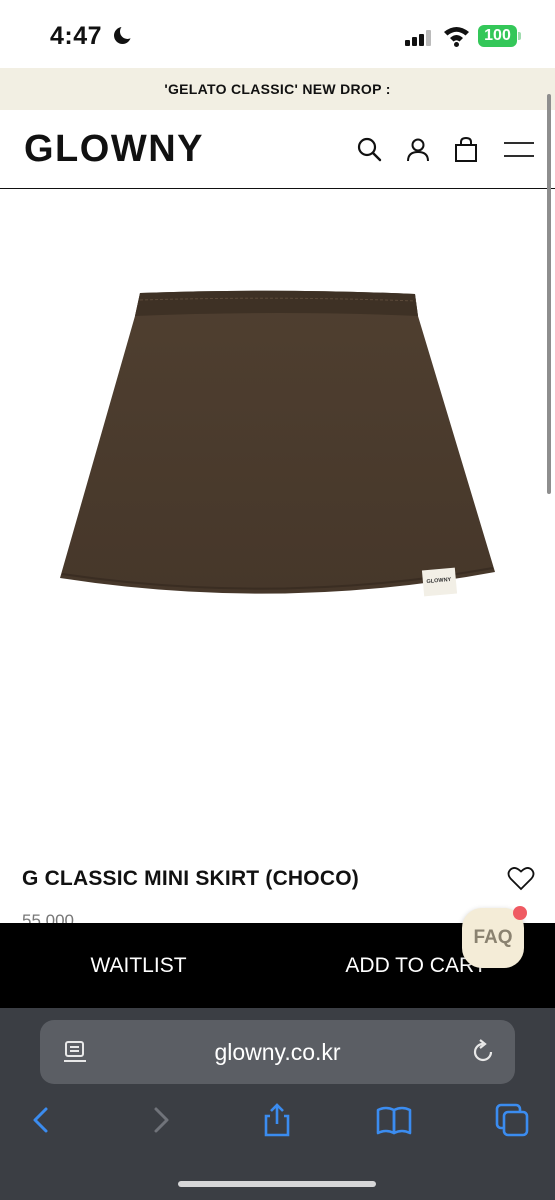 Image resolution: width=555 pixels, height=1200 pixels. I want to click on home-indicator, so click(277, 1184).